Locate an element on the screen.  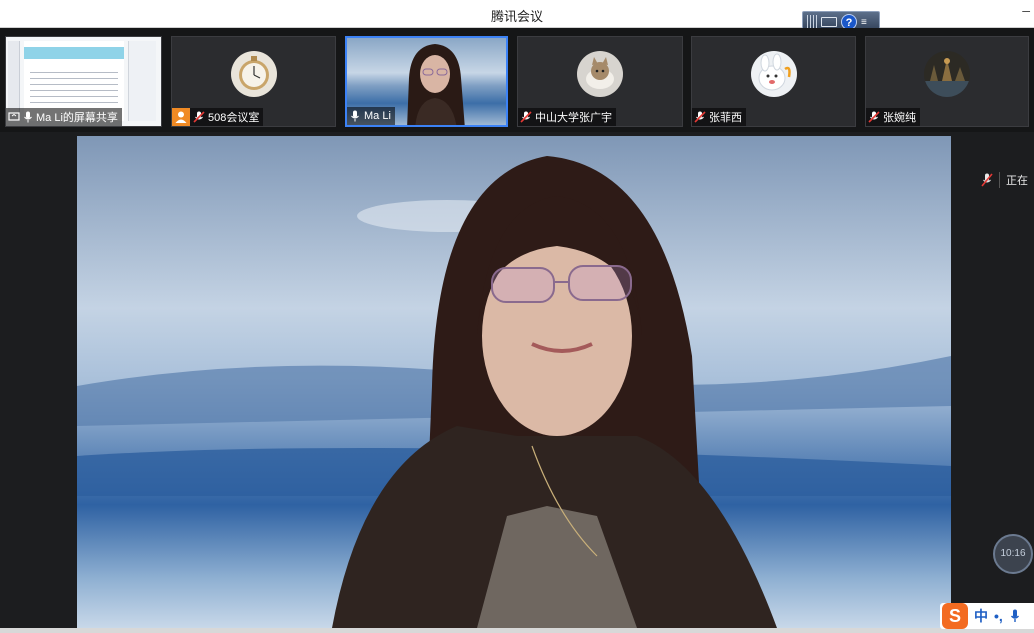
cartoon-avatar-icon is located at coordinates (773, 74).